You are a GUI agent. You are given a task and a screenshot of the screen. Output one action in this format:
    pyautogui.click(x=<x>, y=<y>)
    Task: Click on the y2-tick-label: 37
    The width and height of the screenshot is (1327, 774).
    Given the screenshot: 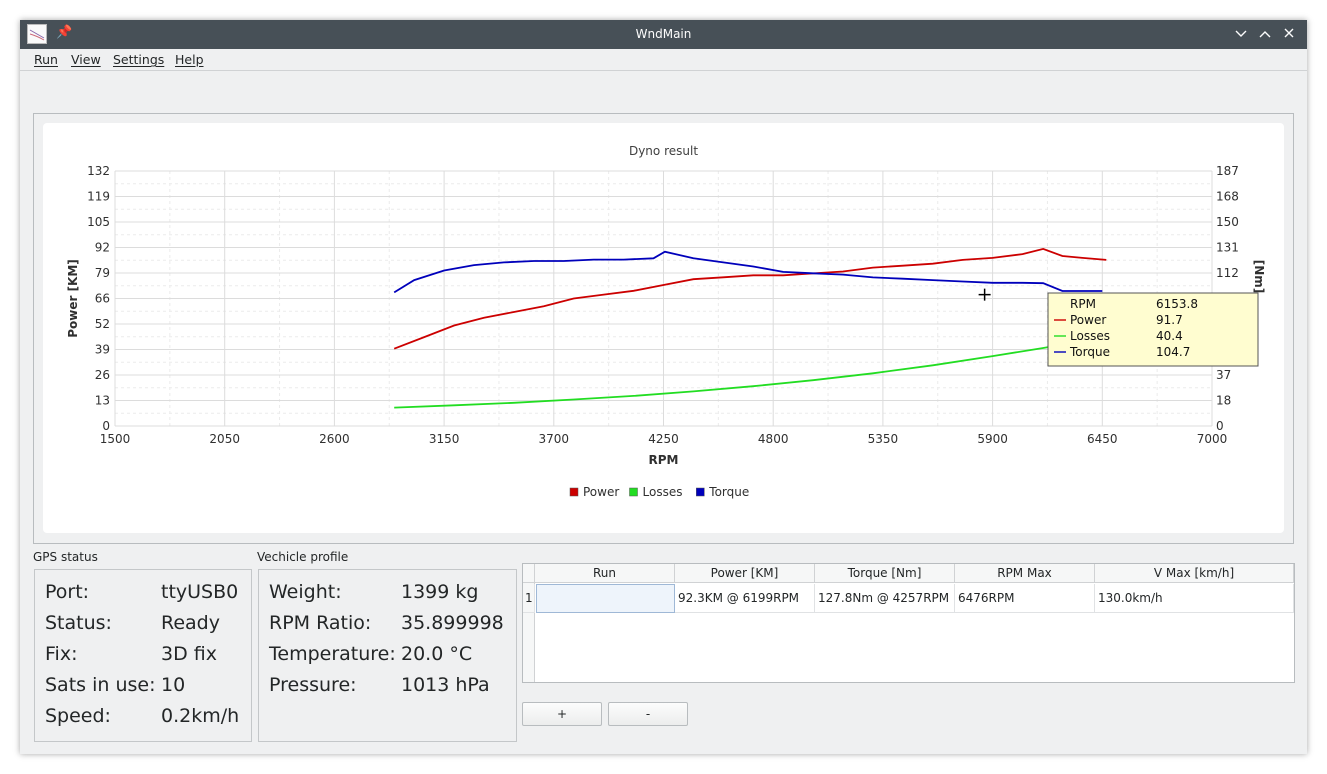 What is the action you would take?
    pyautogui.click(x=1223, y=375)
    